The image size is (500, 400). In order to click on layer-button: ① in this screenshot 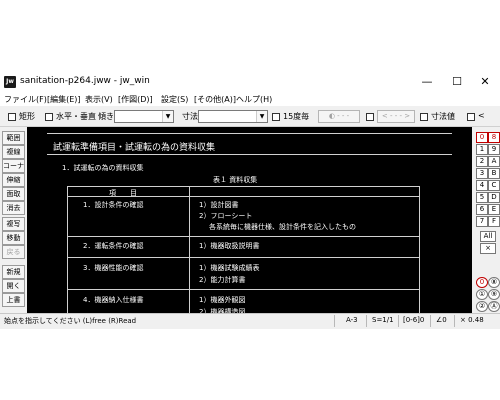, I will do `click(482, 294)`.